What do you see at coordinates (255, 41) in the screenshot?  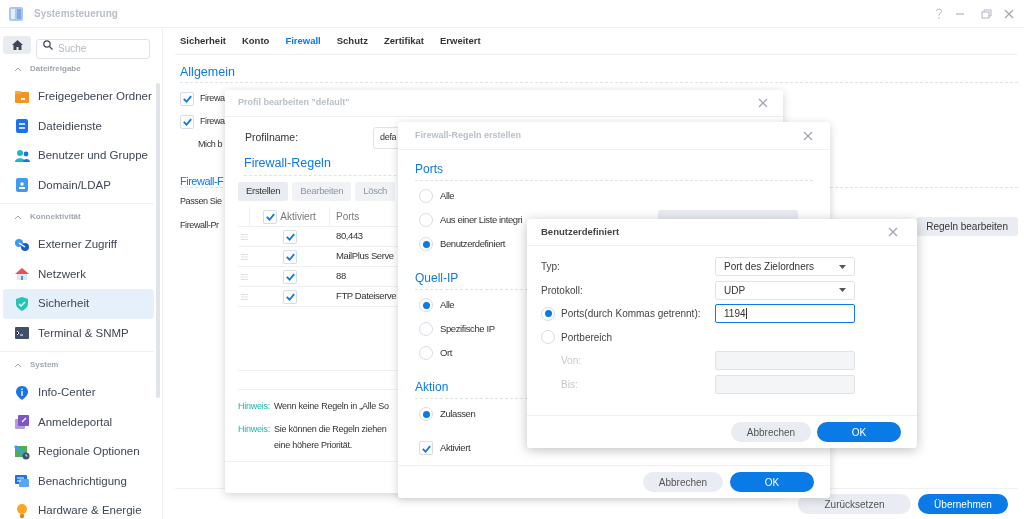 I see `tab: Konto` at bounding box center [255, 41].